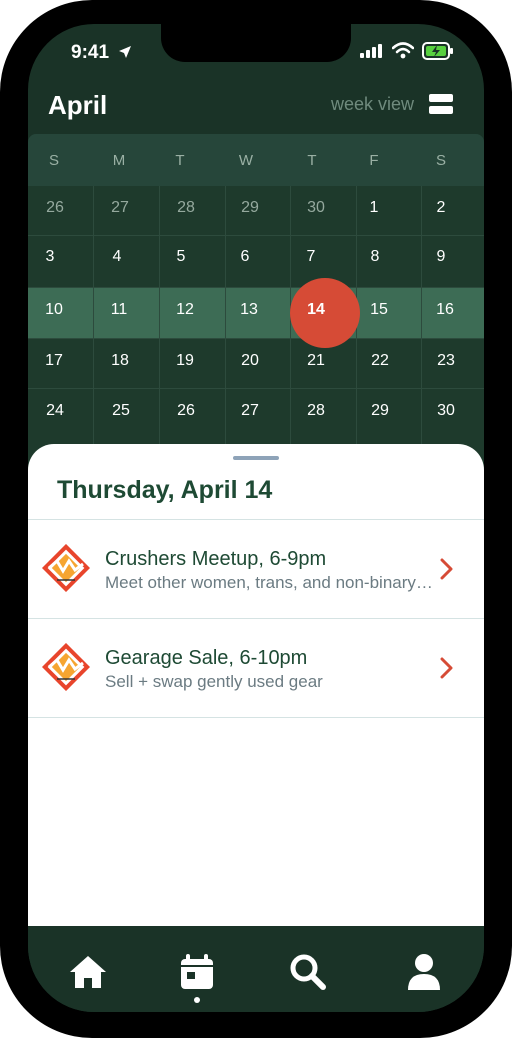 The width and height of the screenshot is (512, 1038). What do you see at coordinates (117, 257) in the screenshot?
I see `calendar-day: 4` at bounding box center [117, 257].